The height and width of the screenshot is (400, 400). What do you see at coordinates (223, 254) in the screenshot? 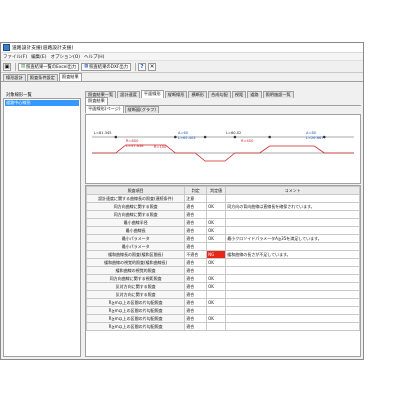
I see `table-row: 緩和曲線長の照査(緩和区間長) 不適合 NG 緩和曲線の長さが不足しています。` at bounding box center [223, 254].